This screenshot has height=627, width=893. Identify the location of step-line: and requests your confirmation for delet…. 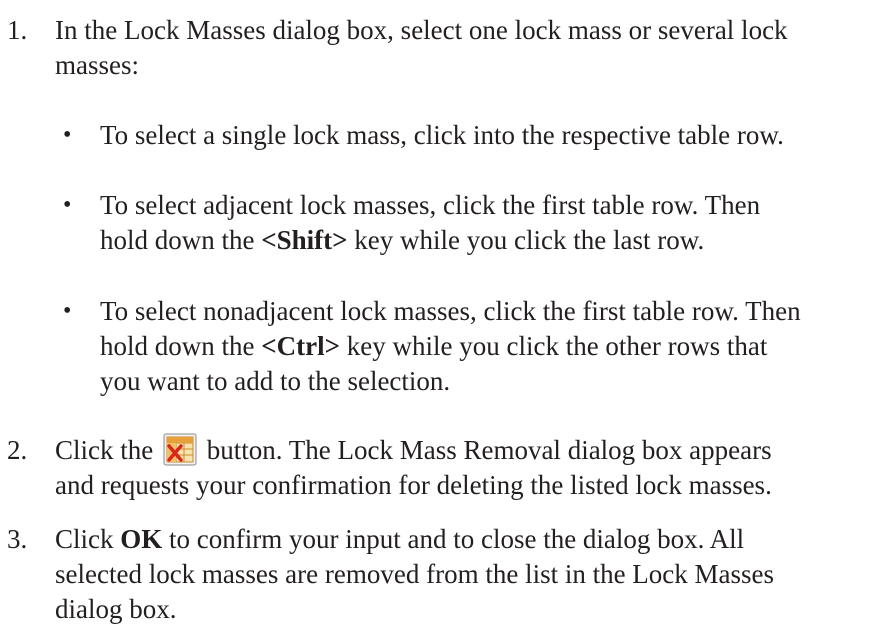
(413, 485).